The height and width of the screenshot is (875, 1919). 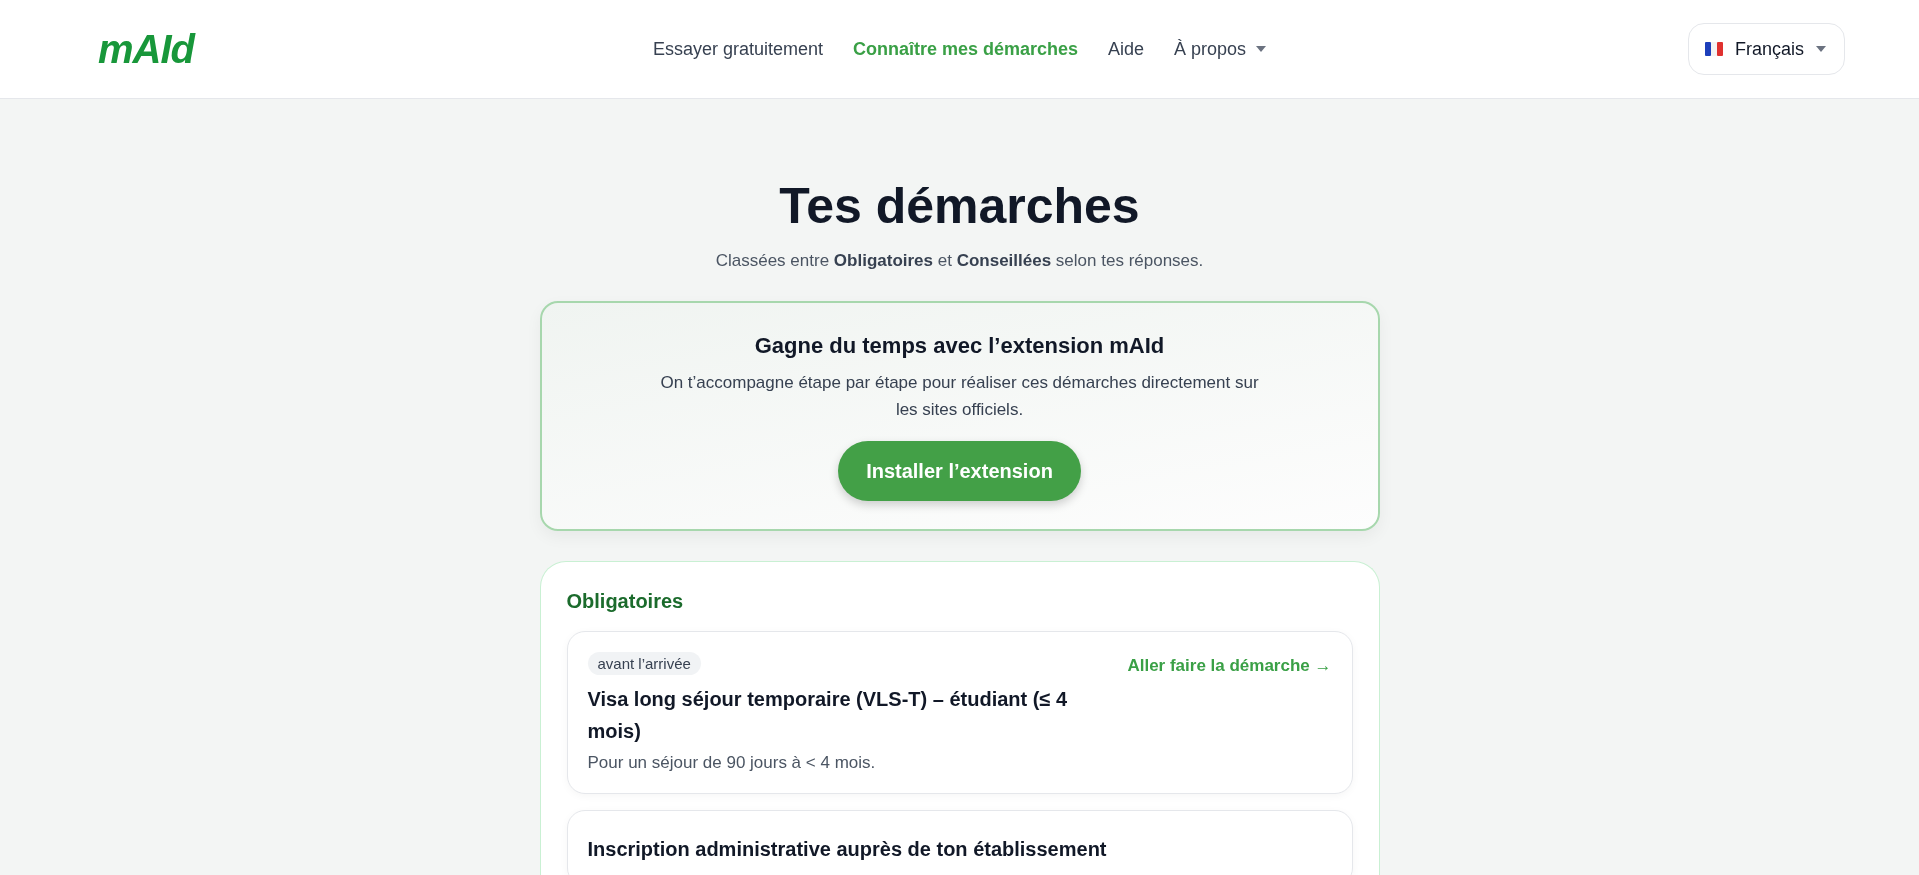 I want to click on section-title: Obligatoires, so click(x=625, y=601).